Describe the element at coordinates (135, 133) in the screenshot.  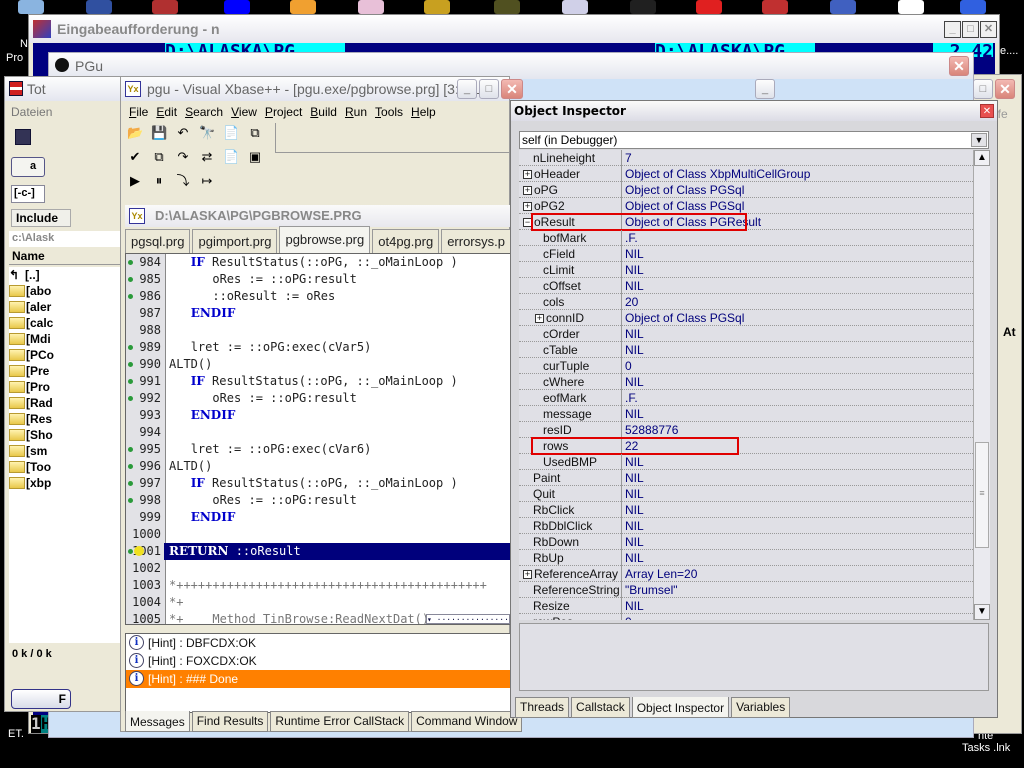
I see `open-folder-icon: 📂` at that location.